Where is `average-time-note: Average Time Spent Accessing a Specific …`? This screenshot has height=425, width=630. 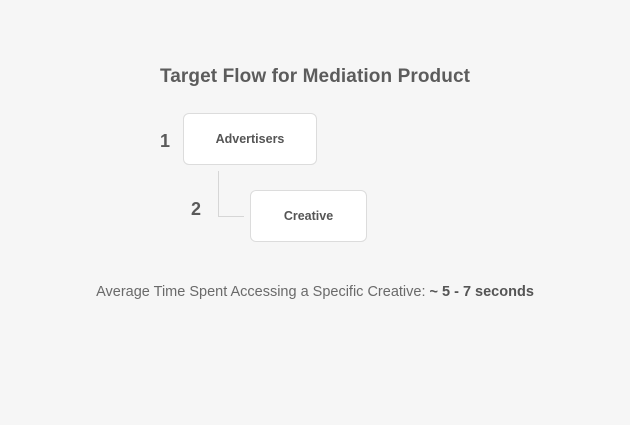
average-time-note: Average Time Spent Accessing a Specific … is located at coordinates (315, 292).